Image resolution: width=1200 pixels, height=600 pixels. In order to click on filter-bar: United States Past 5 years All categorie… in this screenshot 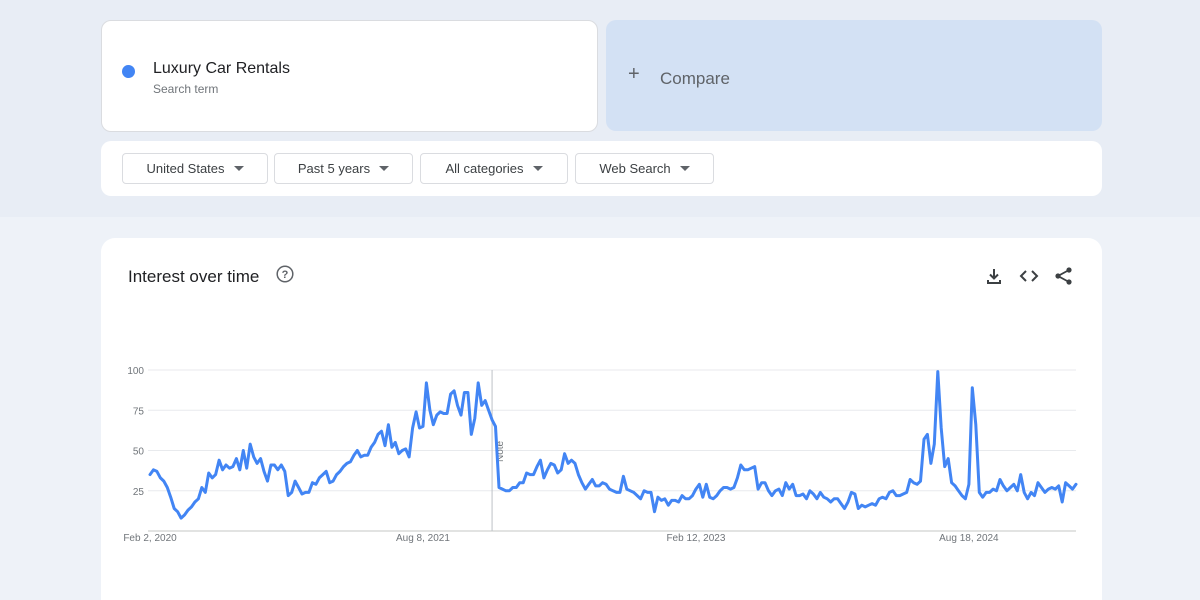, I will do `click(601, 168)`.